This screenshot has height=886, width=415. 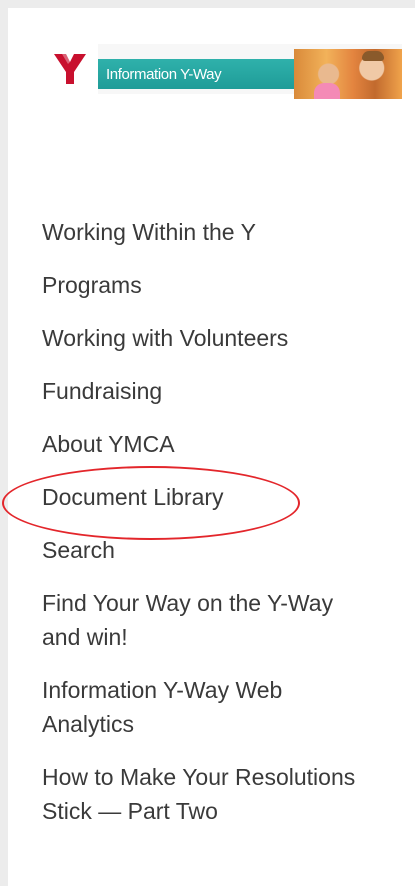 What do you see at coordinates (348, 74) in the screenshot?
I see `children-photo` at bounding box center [348, 74].